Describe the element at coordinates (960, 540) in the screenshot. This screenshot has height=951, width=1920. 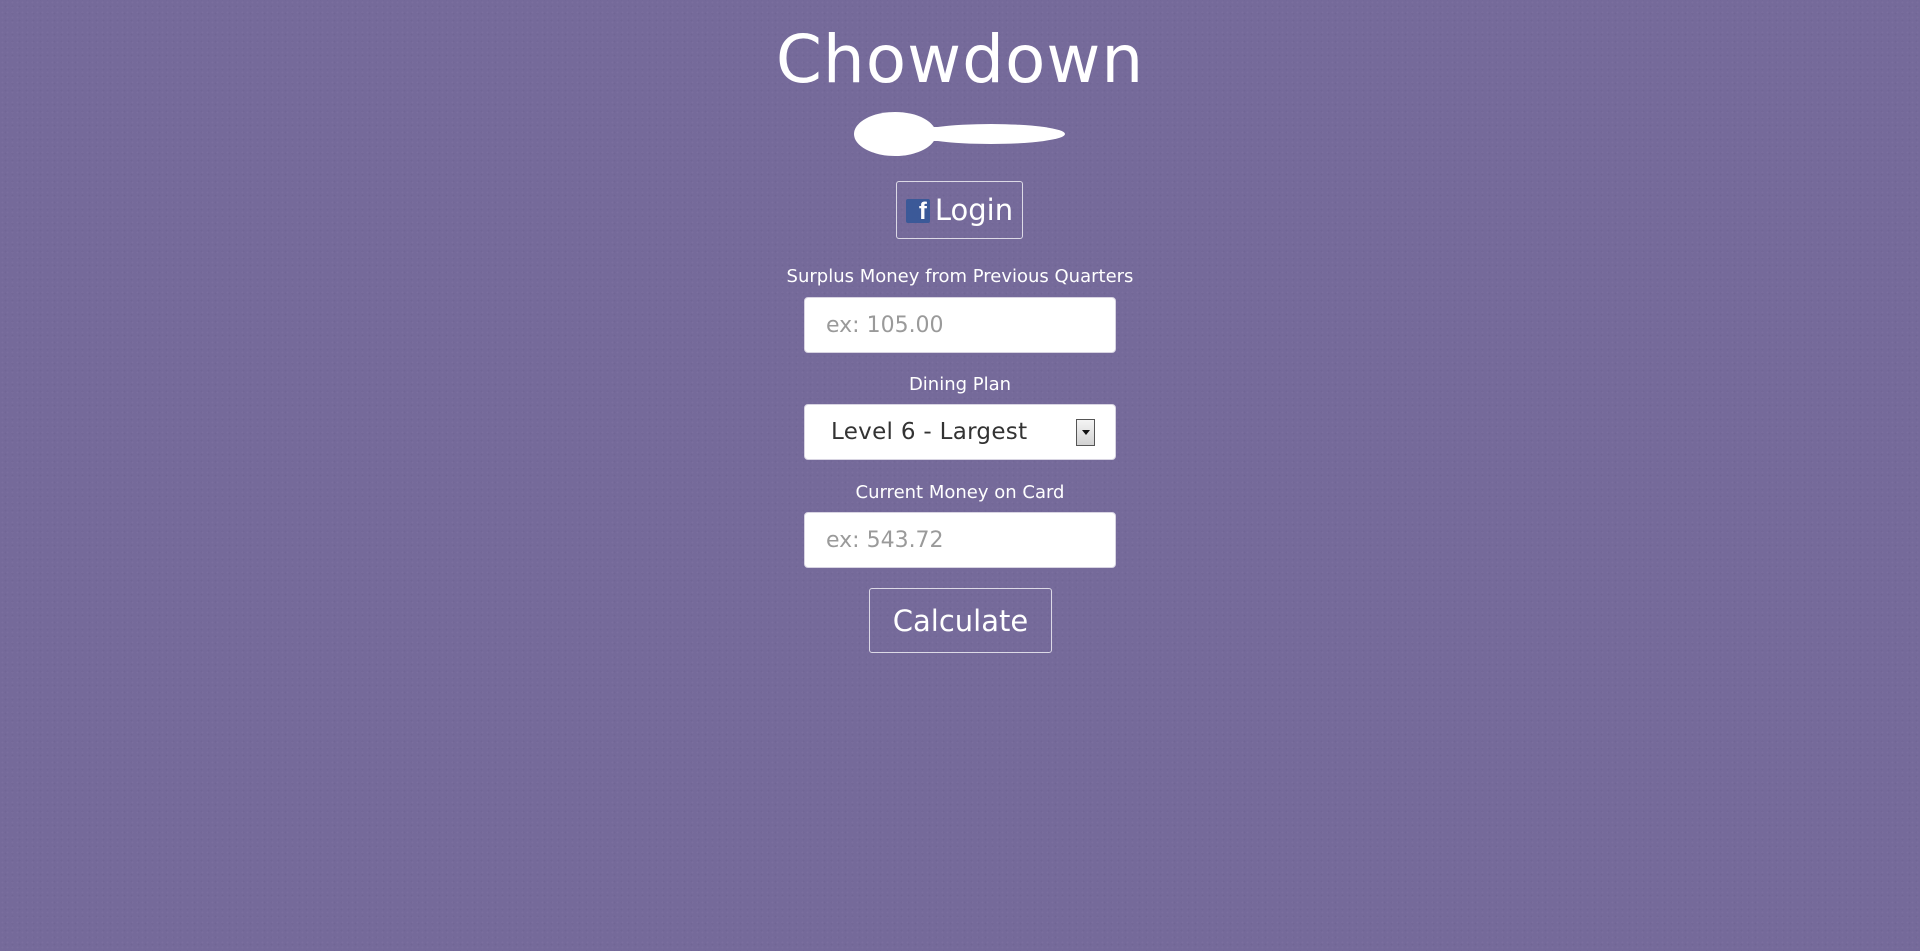
I see `current-money-input` at that location.